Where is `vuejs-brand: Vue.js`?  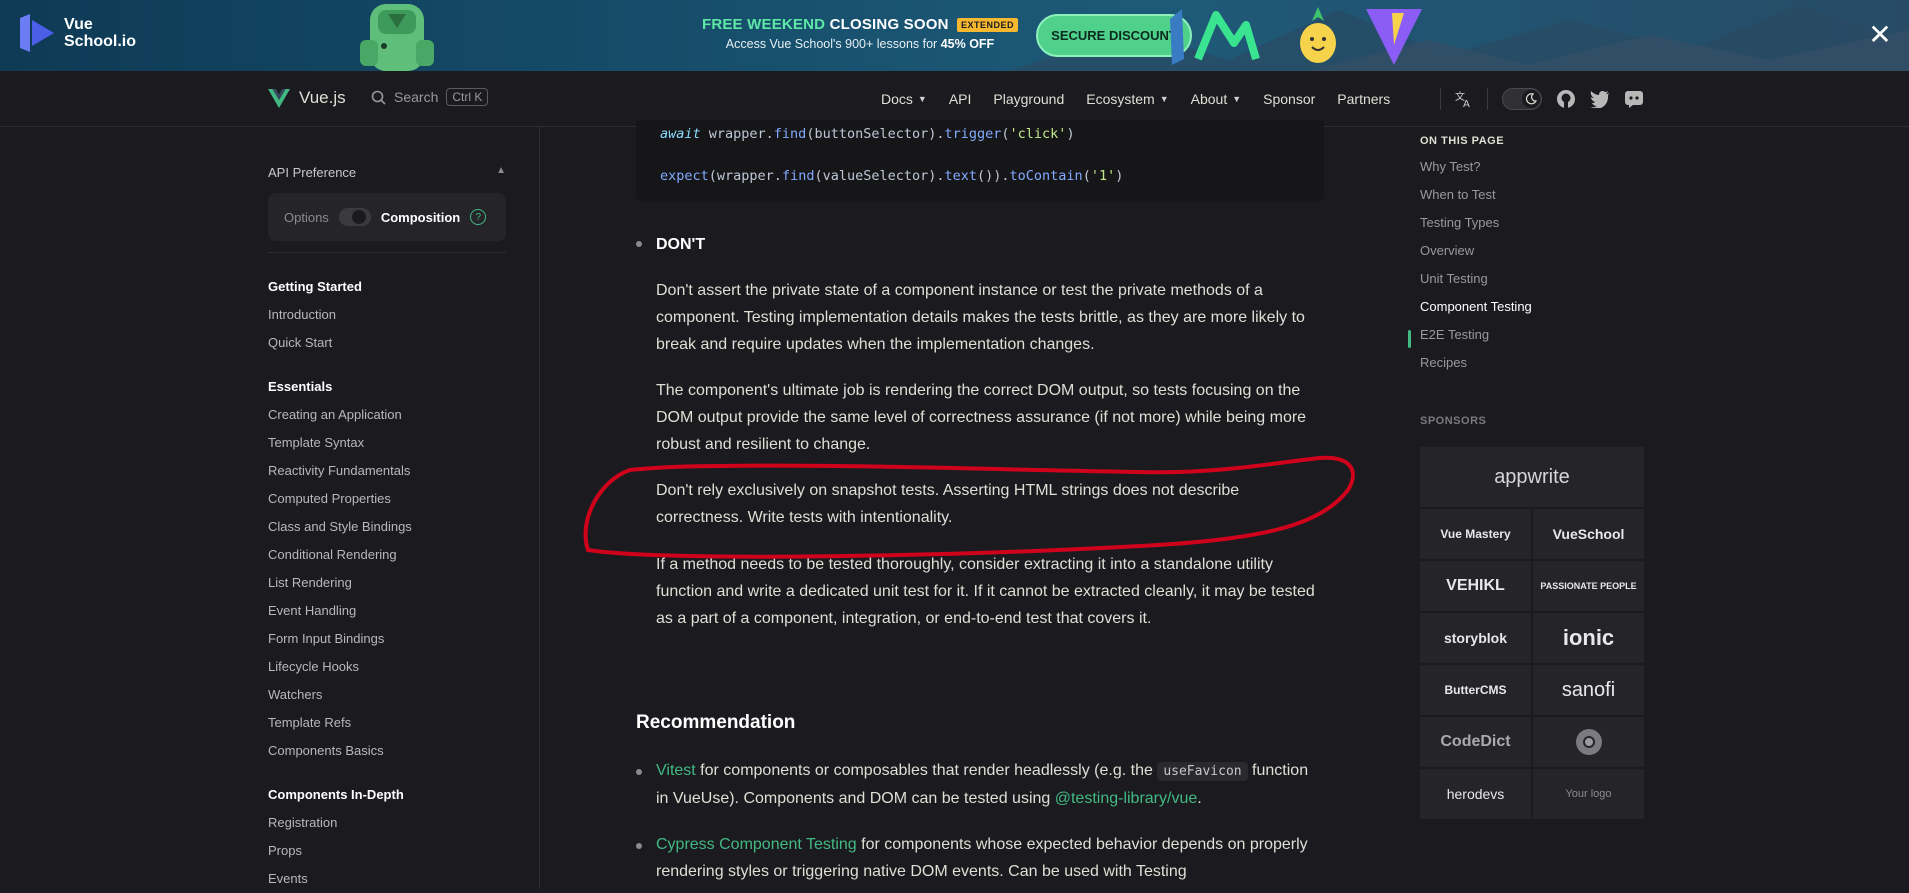 vuejs-brand: Vue.js is located at coordinates (307, 98).